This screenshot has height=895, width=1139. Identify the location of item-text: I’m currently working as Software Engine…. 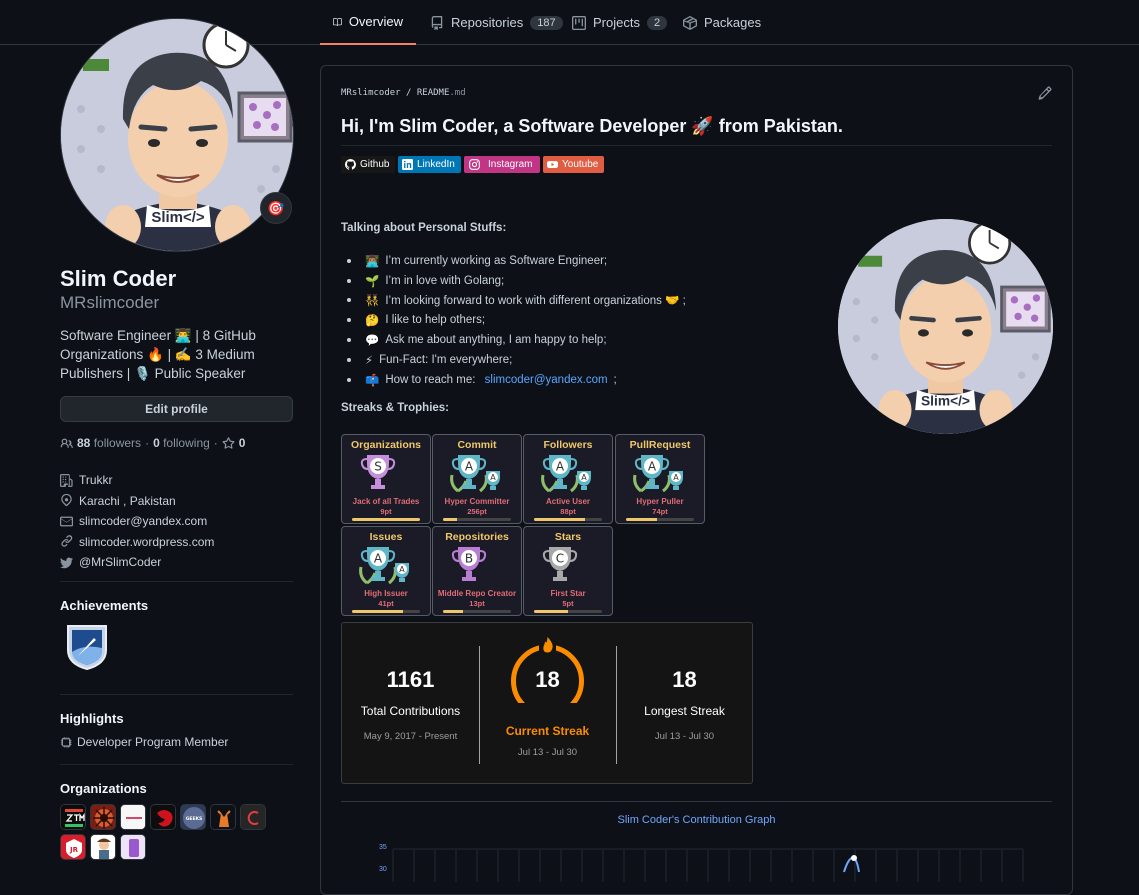
(496, 260).